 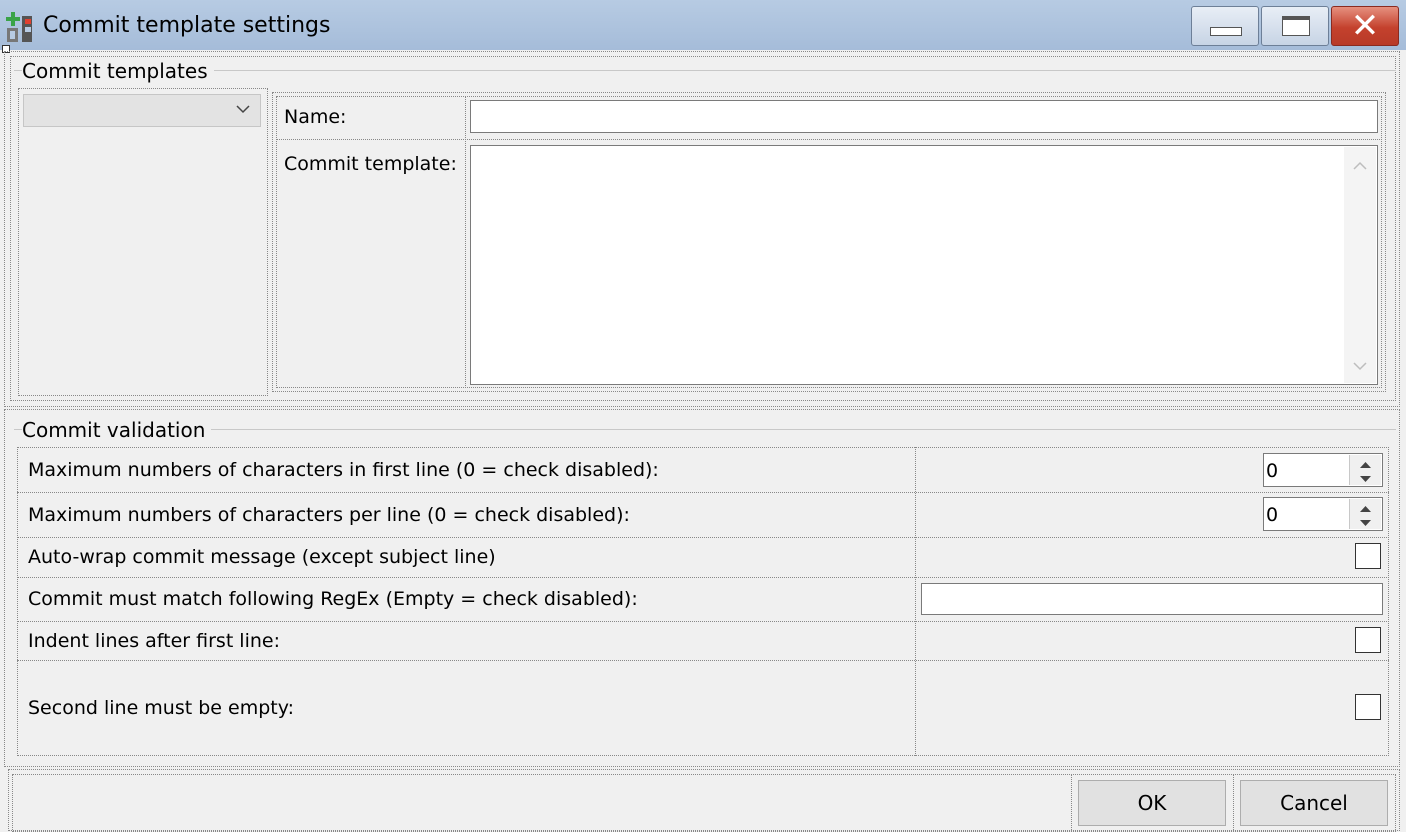 I want to click on gitextensions-app-icon, so click(x=21, y=27).